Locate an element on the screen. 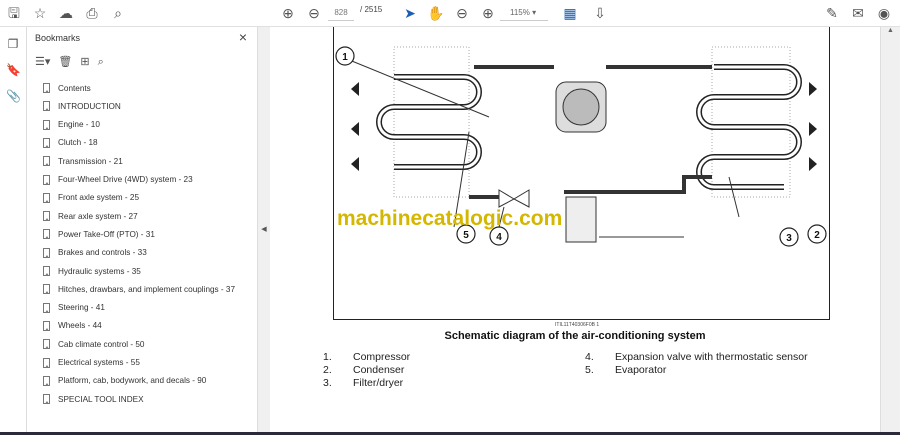 This screenshot has width=900, height=435. bookmark-label: Platform, cab, bodywork, and decals - 90 is located at coordinates (132, 381).